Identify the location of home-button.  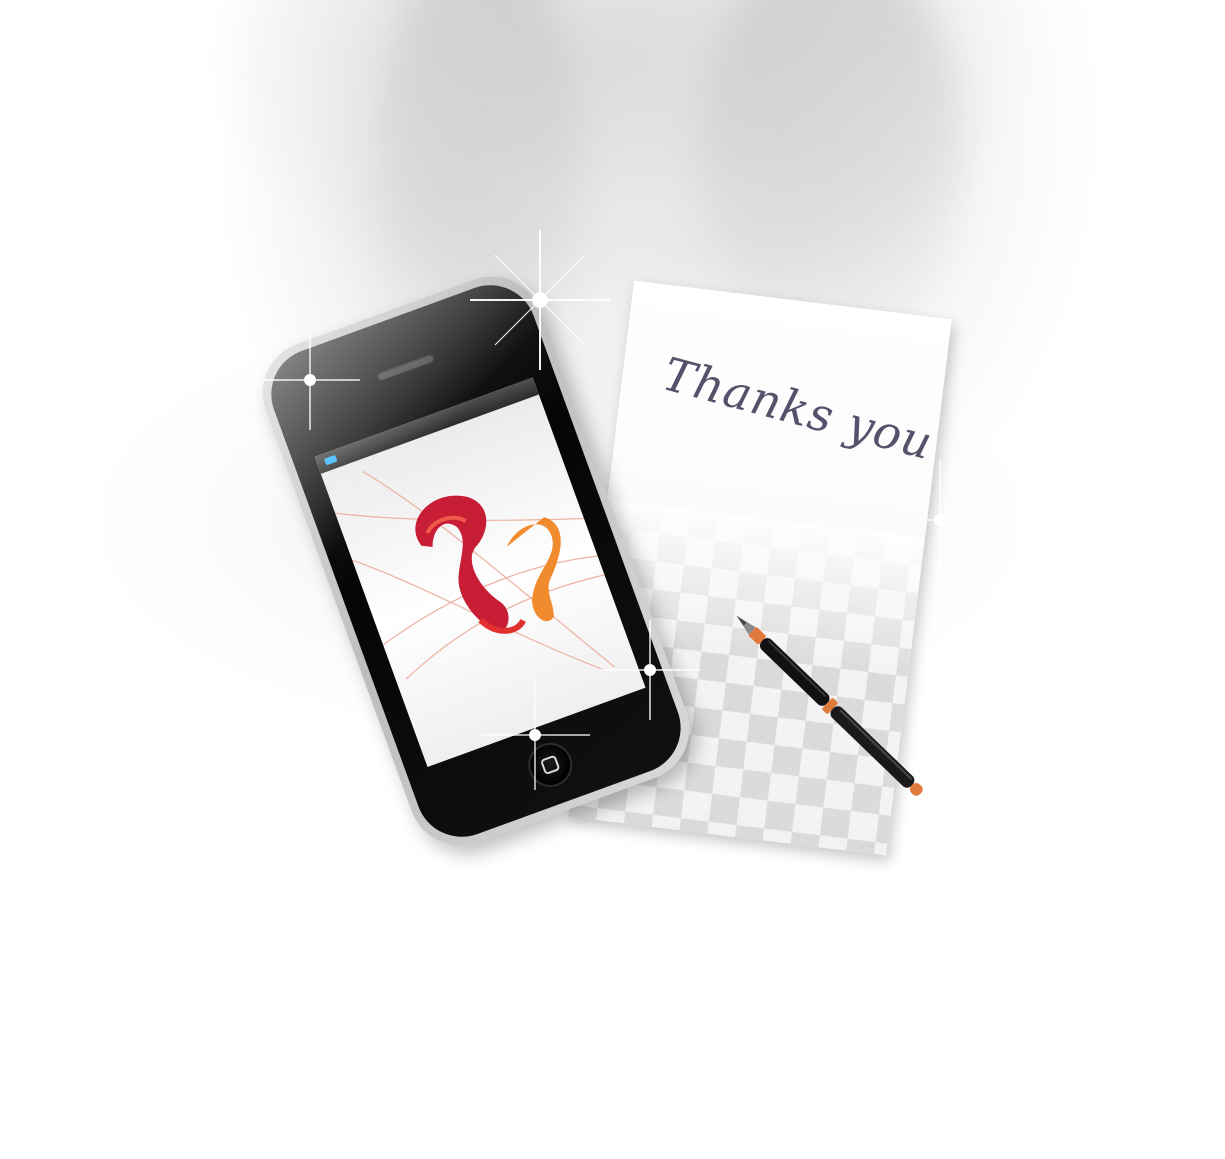
(550, 765).